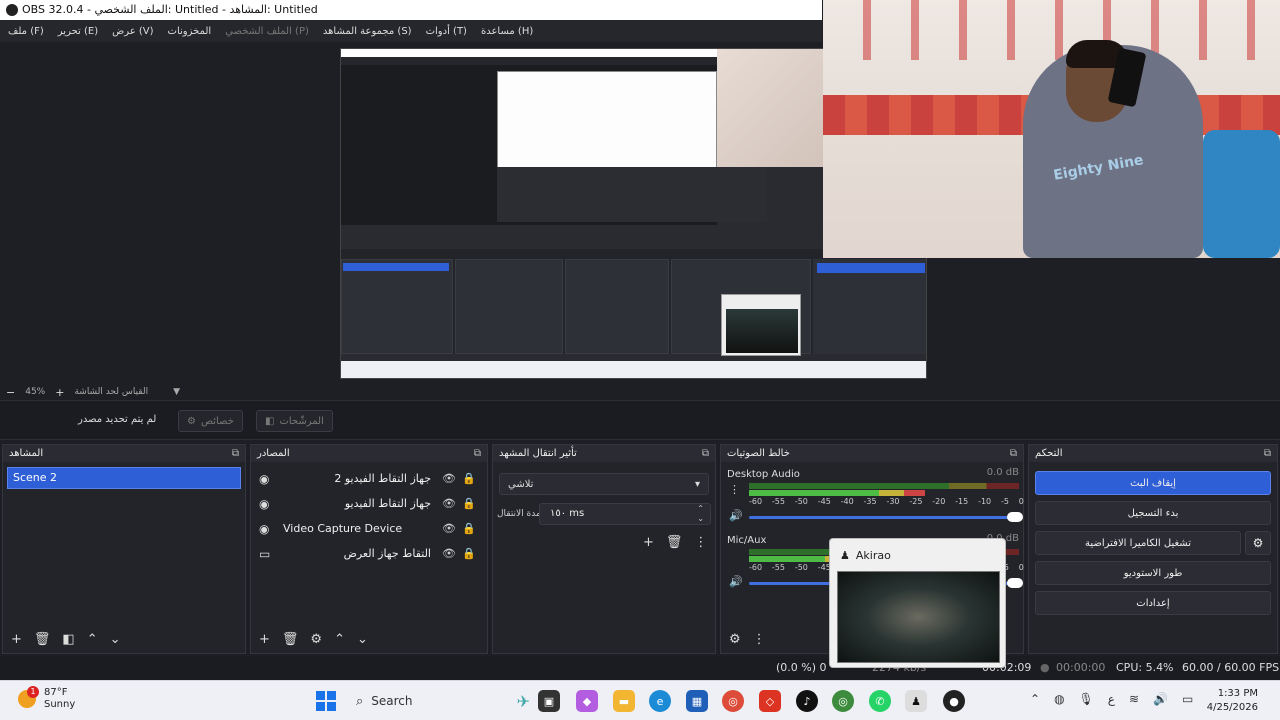 Image resolution: width=1280 pixels, height=720 pixels. Describe the element at coordinates (1153, 483) in the screenshot. I see `stop-streaming-button: إيقاف البث` at that location.